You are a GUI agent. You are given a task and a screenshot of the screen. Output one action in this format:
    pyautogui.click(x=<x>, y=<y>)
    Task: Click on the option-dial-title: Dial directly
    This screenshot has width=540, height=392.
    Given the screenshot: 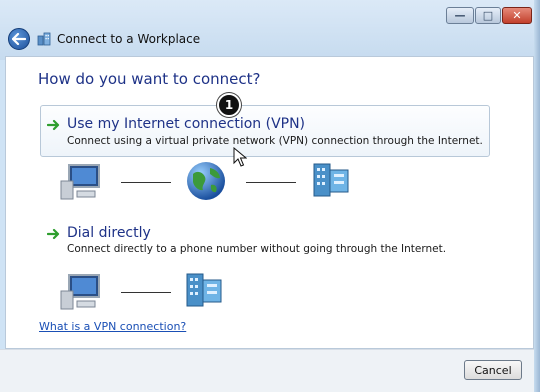 What is the action you would take?
    pyautogui.click(x=109, y=233)
    